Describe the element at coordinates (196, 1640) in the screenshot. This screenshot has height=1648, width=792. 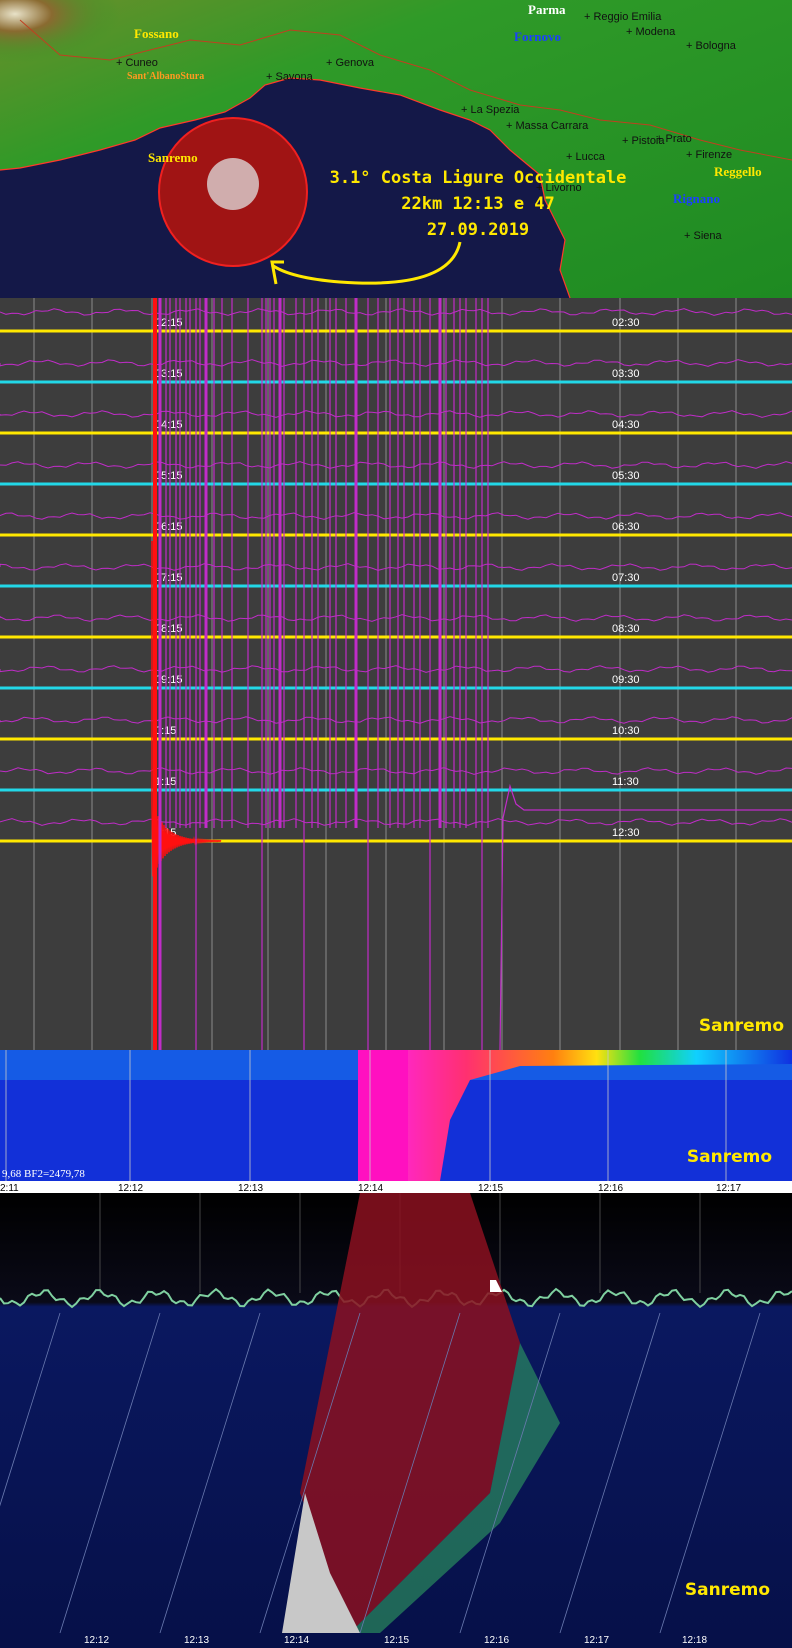
I see `wf-time-label-1: 12:13` at that location.